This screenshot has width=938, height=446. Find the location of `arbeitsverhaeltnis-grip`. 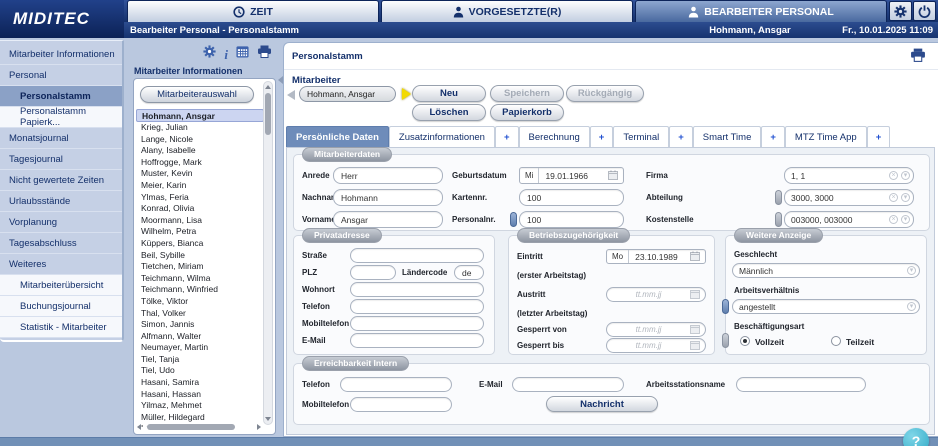

arbeitsverhaeltnis-grip is located at coordinates (725, 306).